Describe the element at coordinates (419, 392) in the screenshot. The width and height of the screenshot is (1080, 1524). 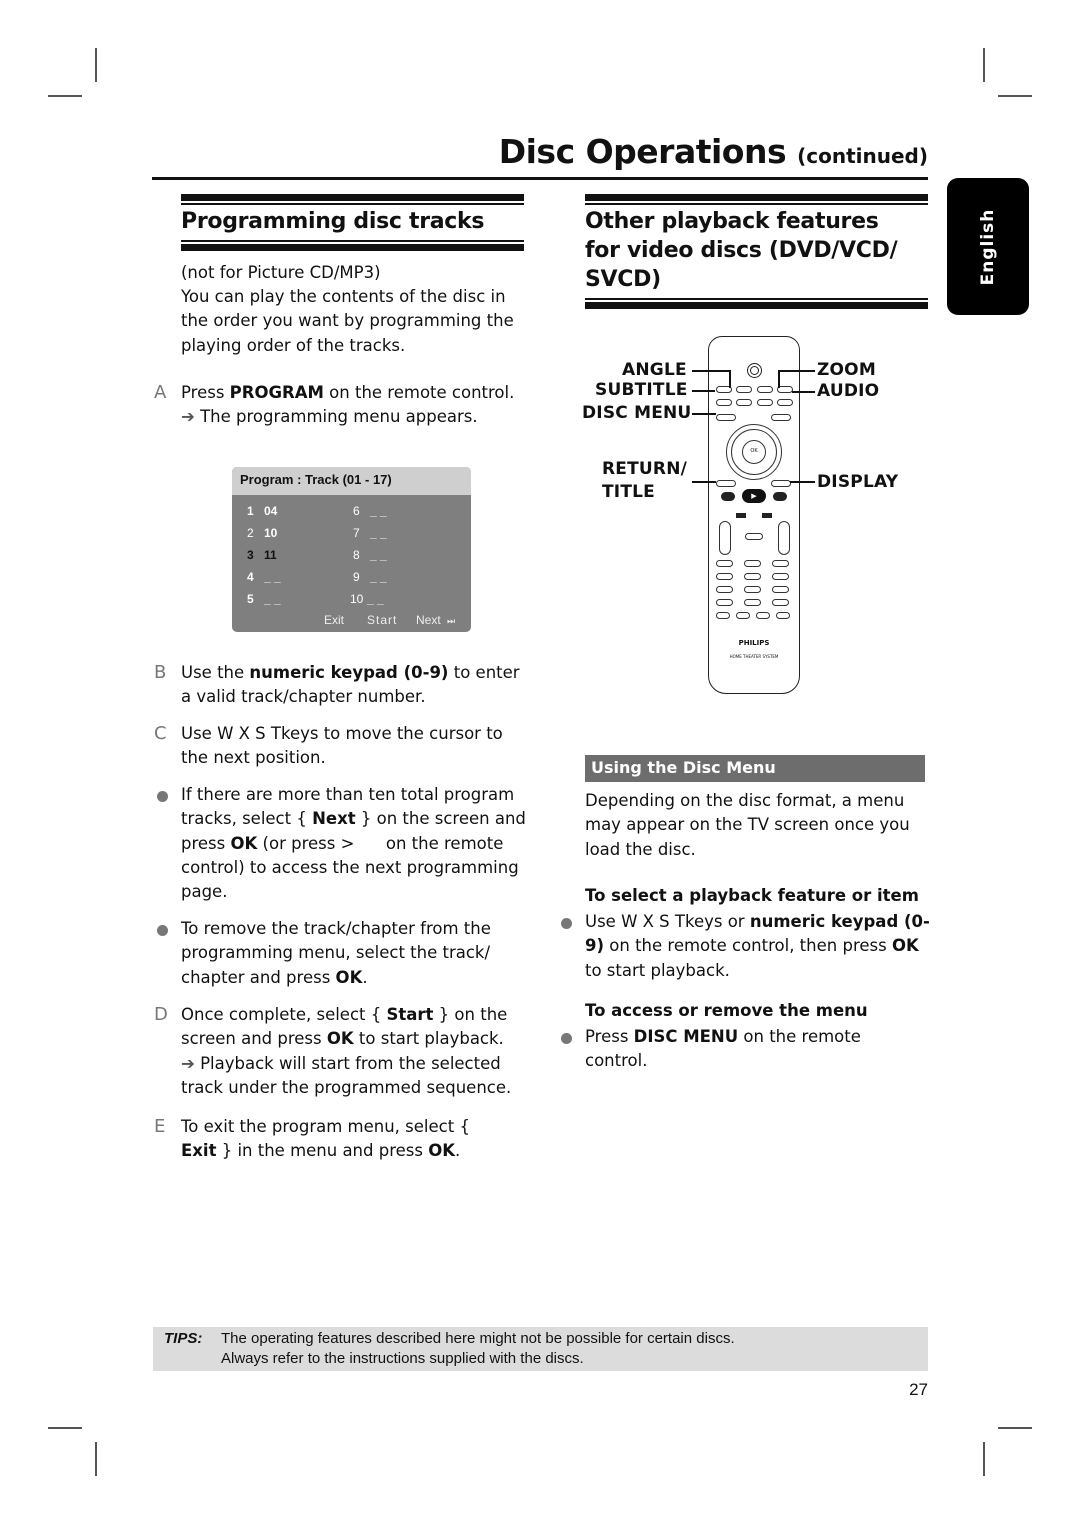
I see `step-a-text-end: on the remote control.` at that location.